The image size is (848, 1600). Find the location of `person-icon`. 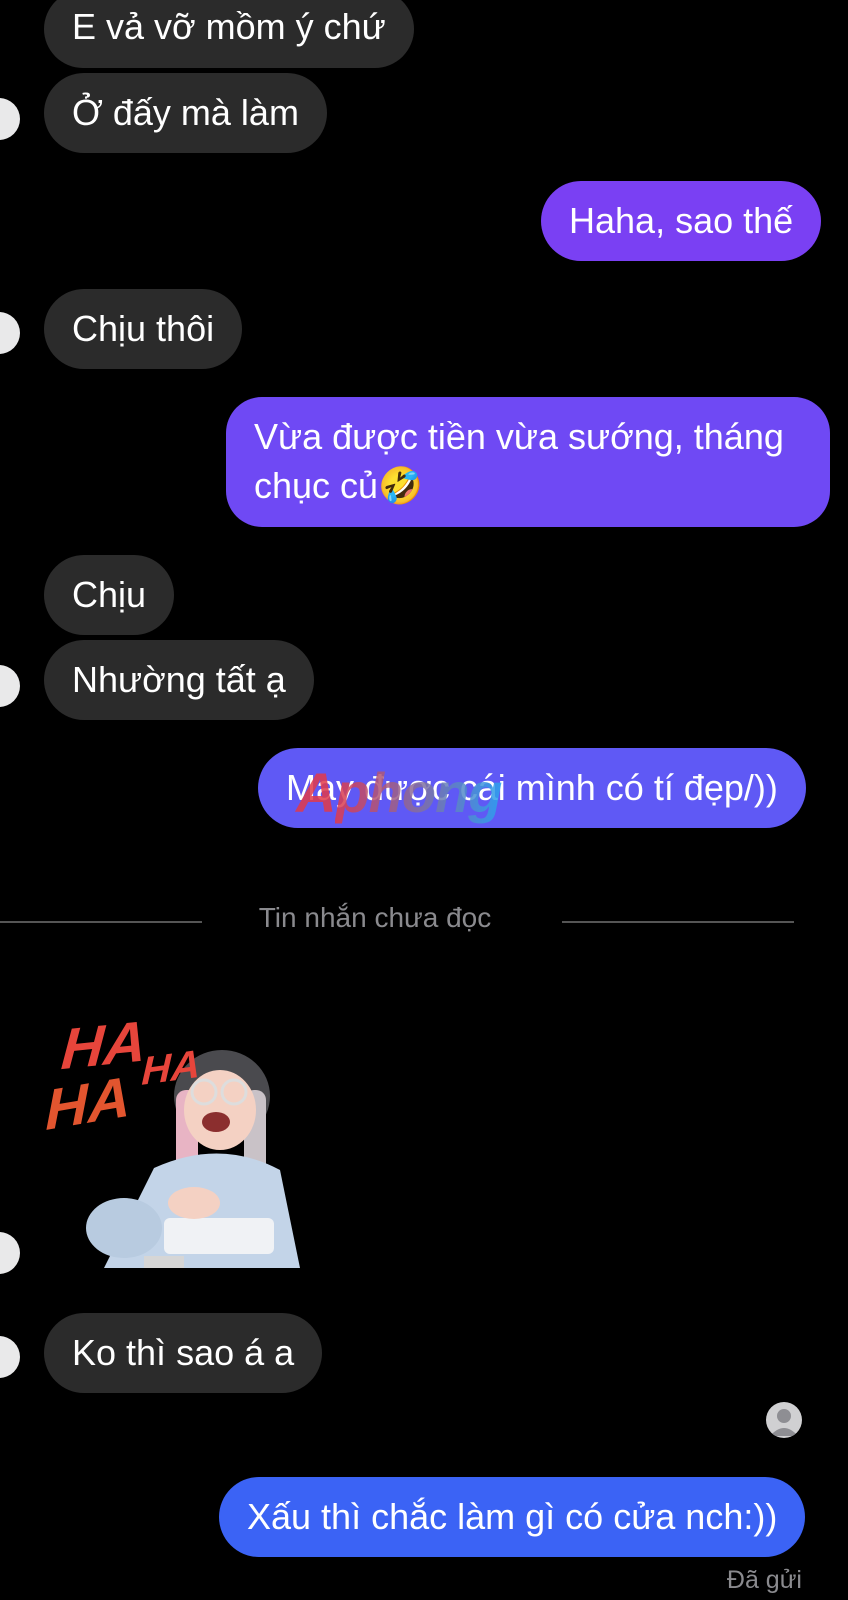

person-icon is located at coordinates (784, 1422).